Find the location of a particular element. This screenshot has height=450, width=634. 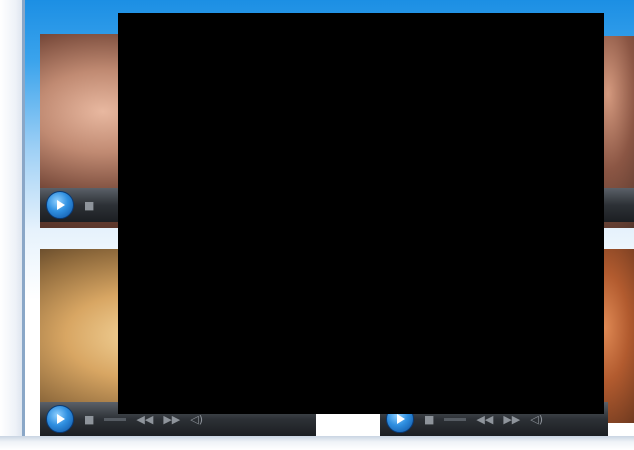

left-edge is located at coordinates (11, 225).